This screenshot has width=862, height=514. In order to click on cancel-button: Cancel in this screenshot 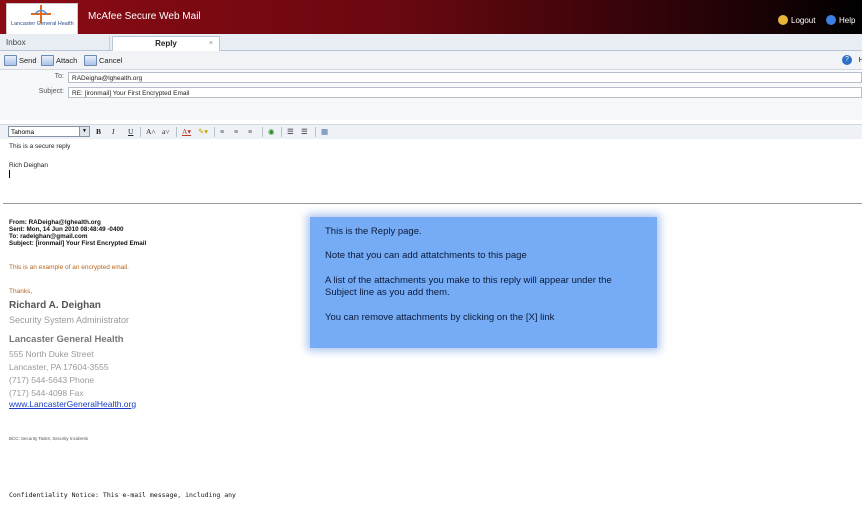, I will do `click(103, 60)`.